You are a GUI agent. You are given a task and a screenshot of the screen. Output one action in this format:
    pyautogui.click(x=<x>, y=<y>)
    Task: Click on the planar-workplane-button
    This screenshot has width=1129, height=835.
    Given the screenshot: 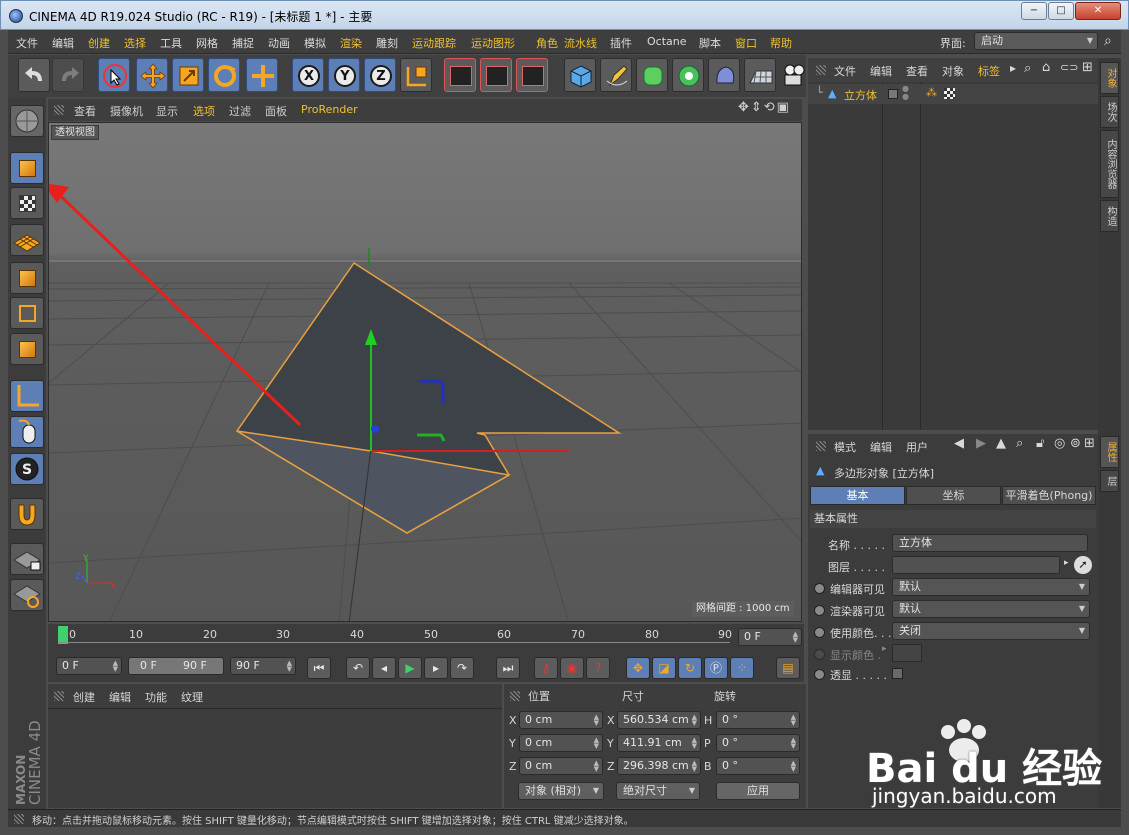 What is the action you would take?
    pyautogui.click(x=27, y=595)
    